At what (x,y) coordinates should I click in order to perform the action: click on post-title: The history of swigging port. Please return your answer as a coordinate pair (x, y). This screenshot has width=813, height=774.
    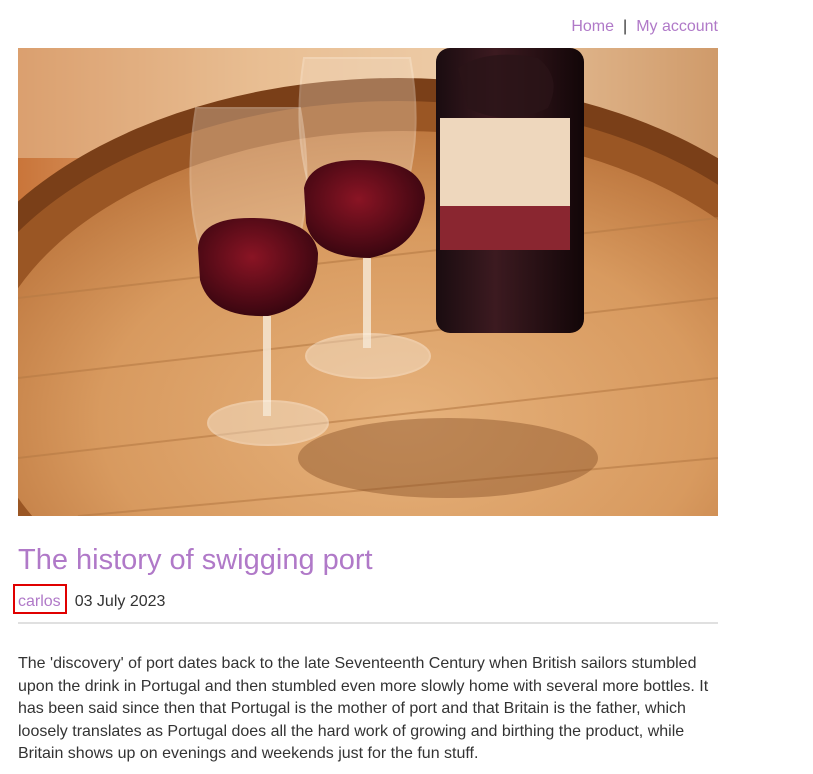
    Looking at the image, I should click on (195, 560).